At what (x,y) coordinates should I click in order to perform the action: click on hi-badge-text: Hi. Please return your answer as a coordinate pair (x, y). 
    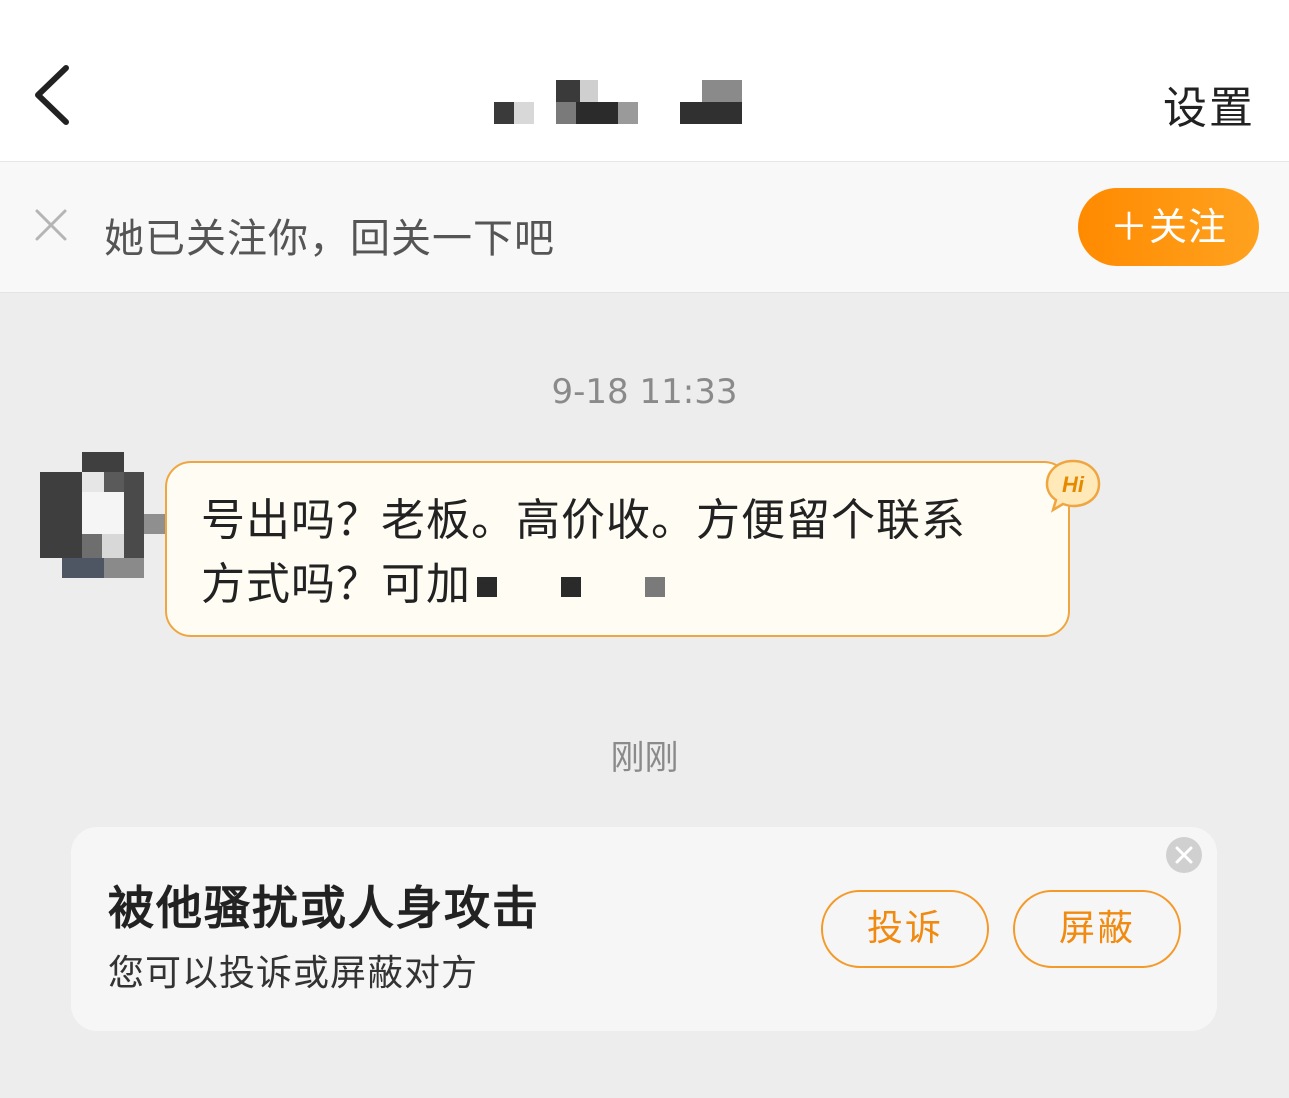
    Looking at the image, I should click on (1073, 484).